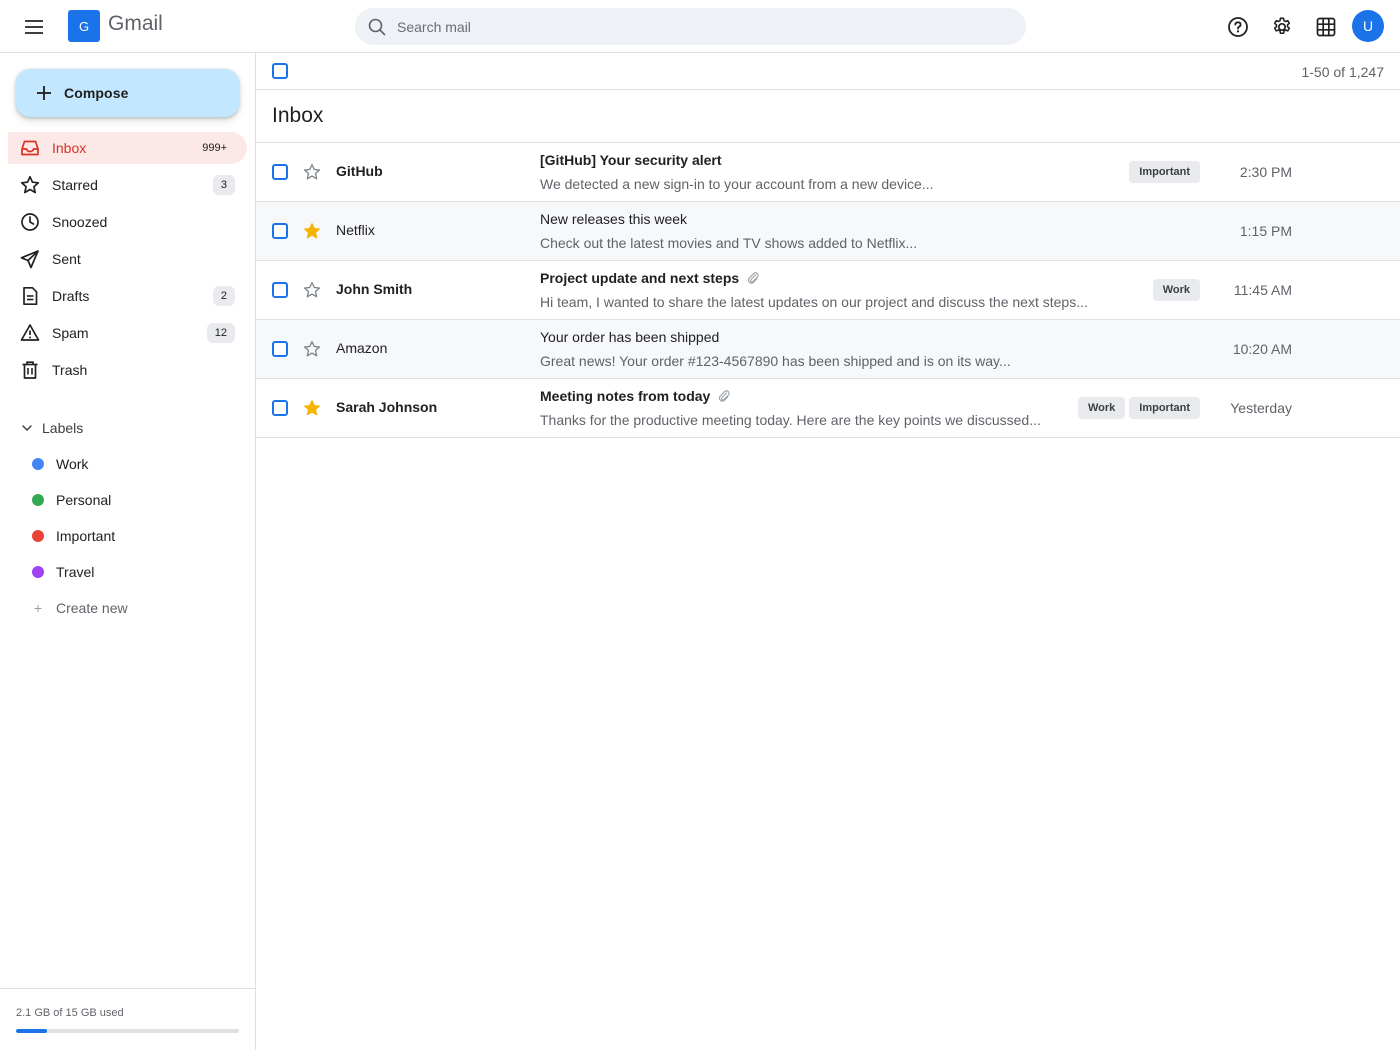 The height and width of the screenshot is (1050, 1400). I want to click on help-icon, so click(1238, 27).